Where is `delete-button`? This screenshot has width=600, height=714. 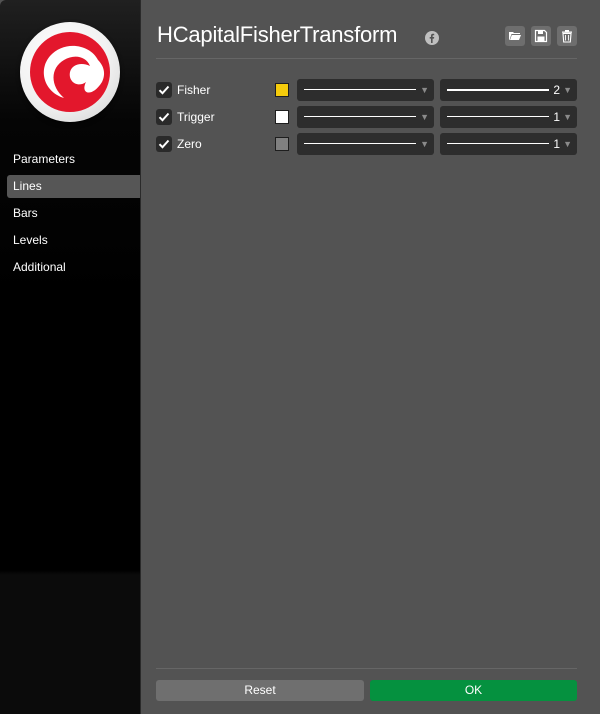 delete-button is located at coordinates (567, 36).